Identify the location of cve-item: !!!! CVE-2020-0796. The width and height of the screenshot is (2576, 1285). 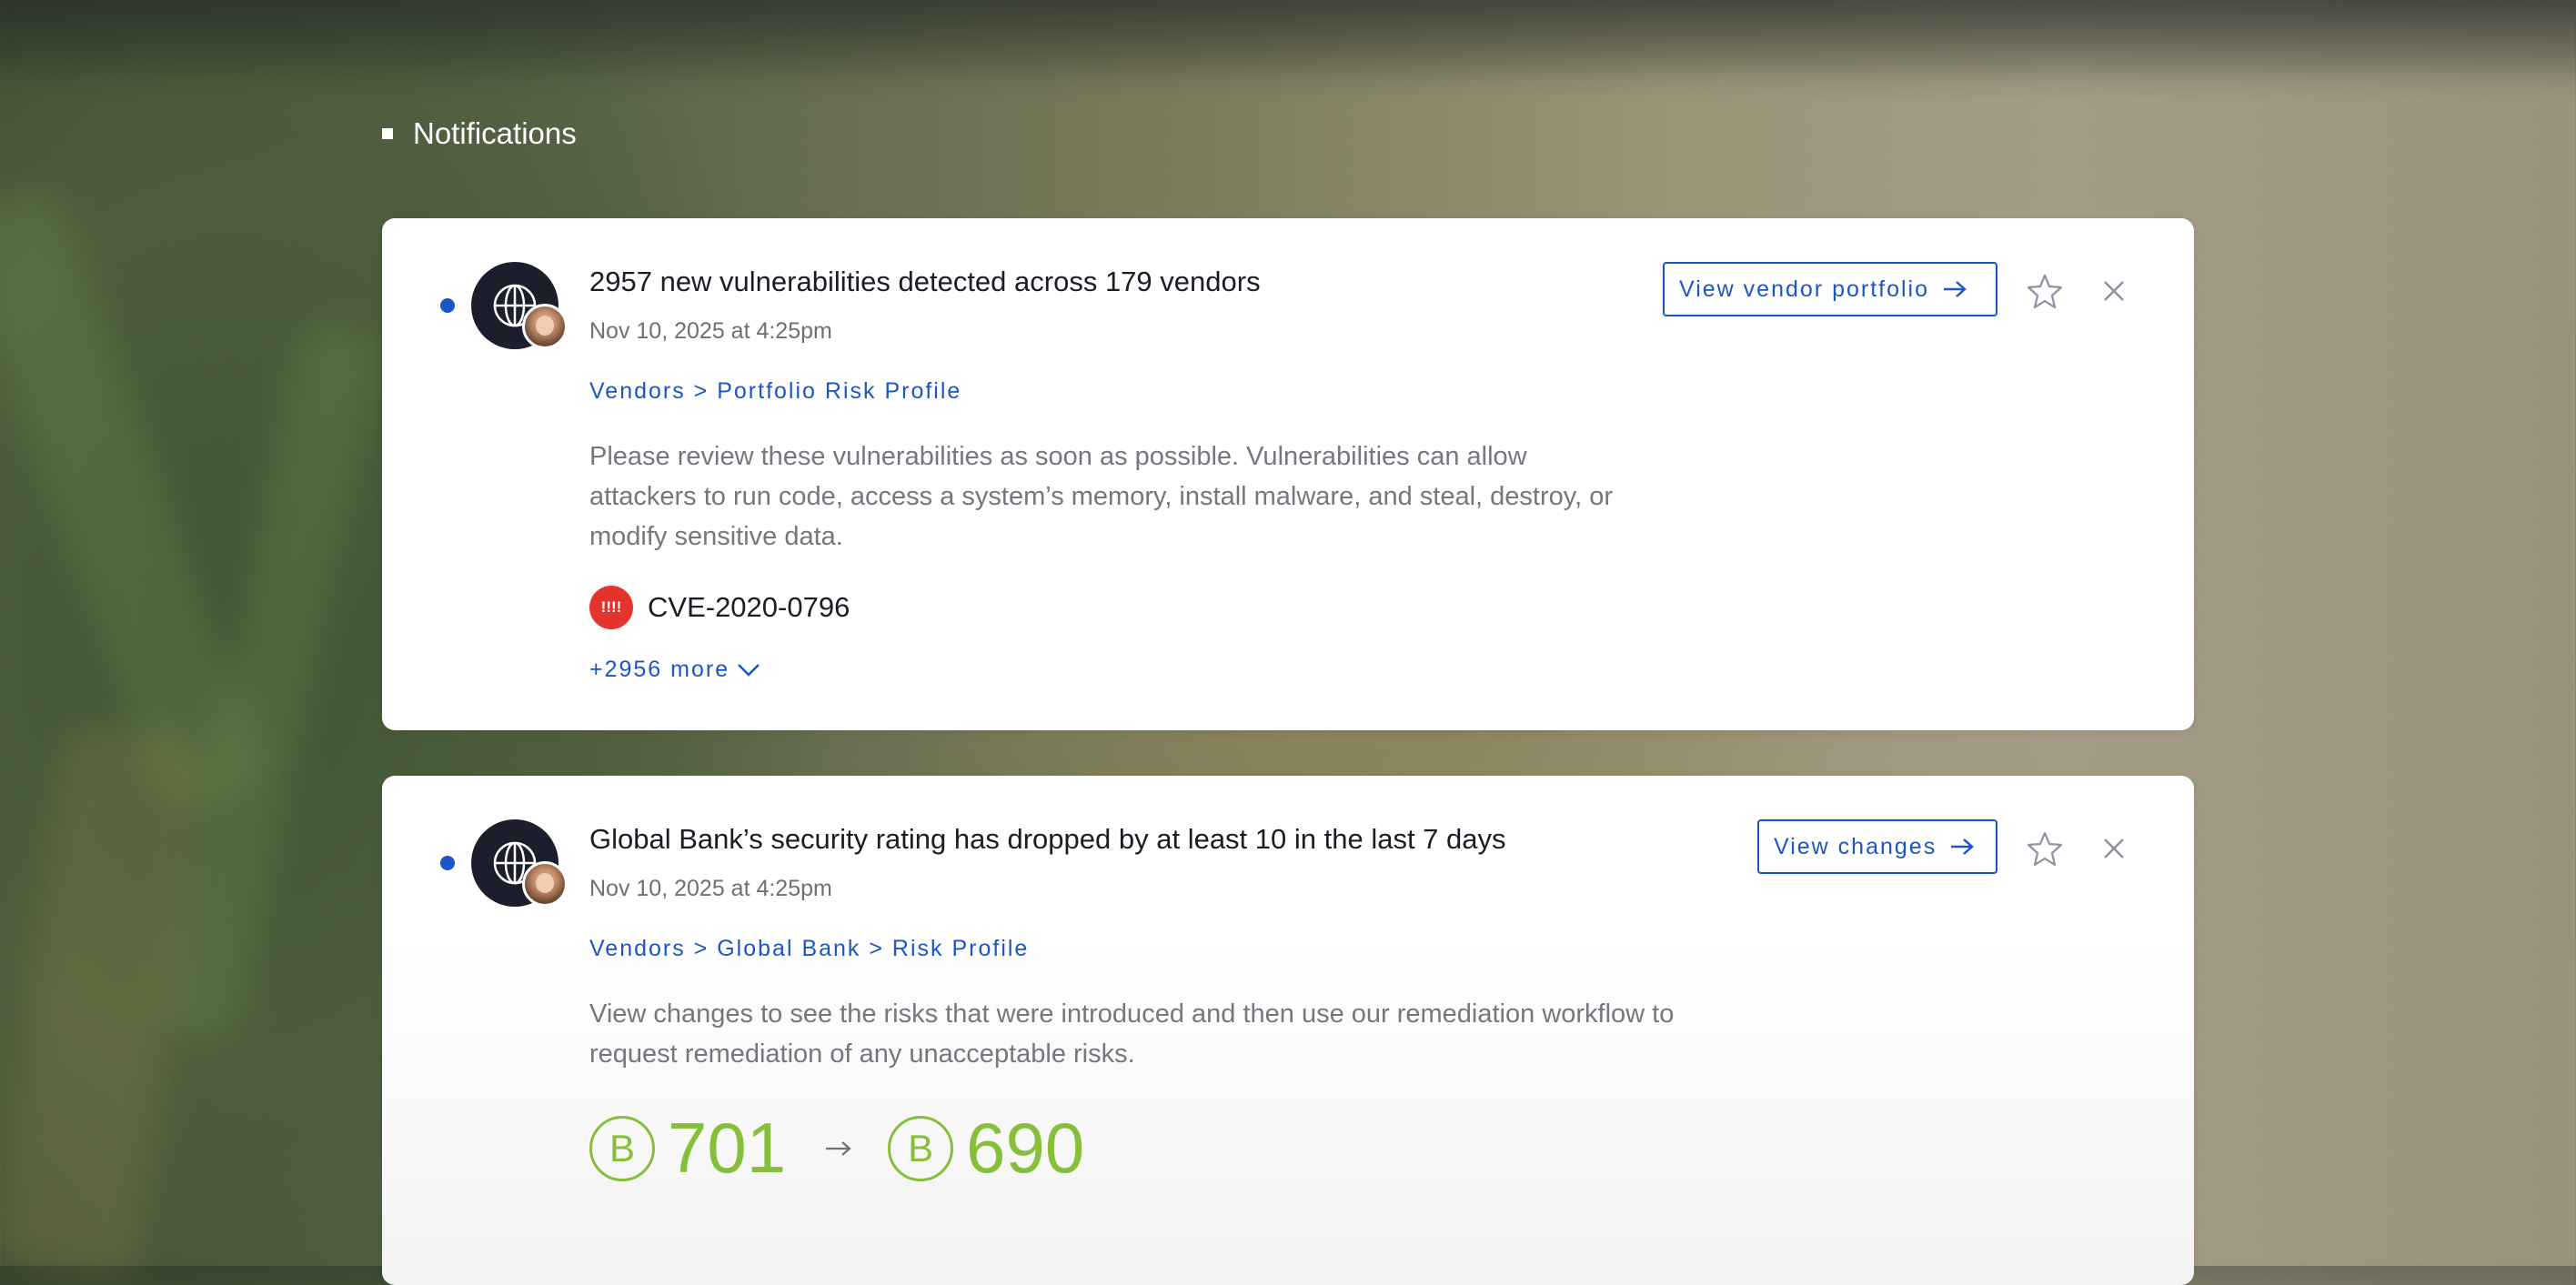
(719, 607).